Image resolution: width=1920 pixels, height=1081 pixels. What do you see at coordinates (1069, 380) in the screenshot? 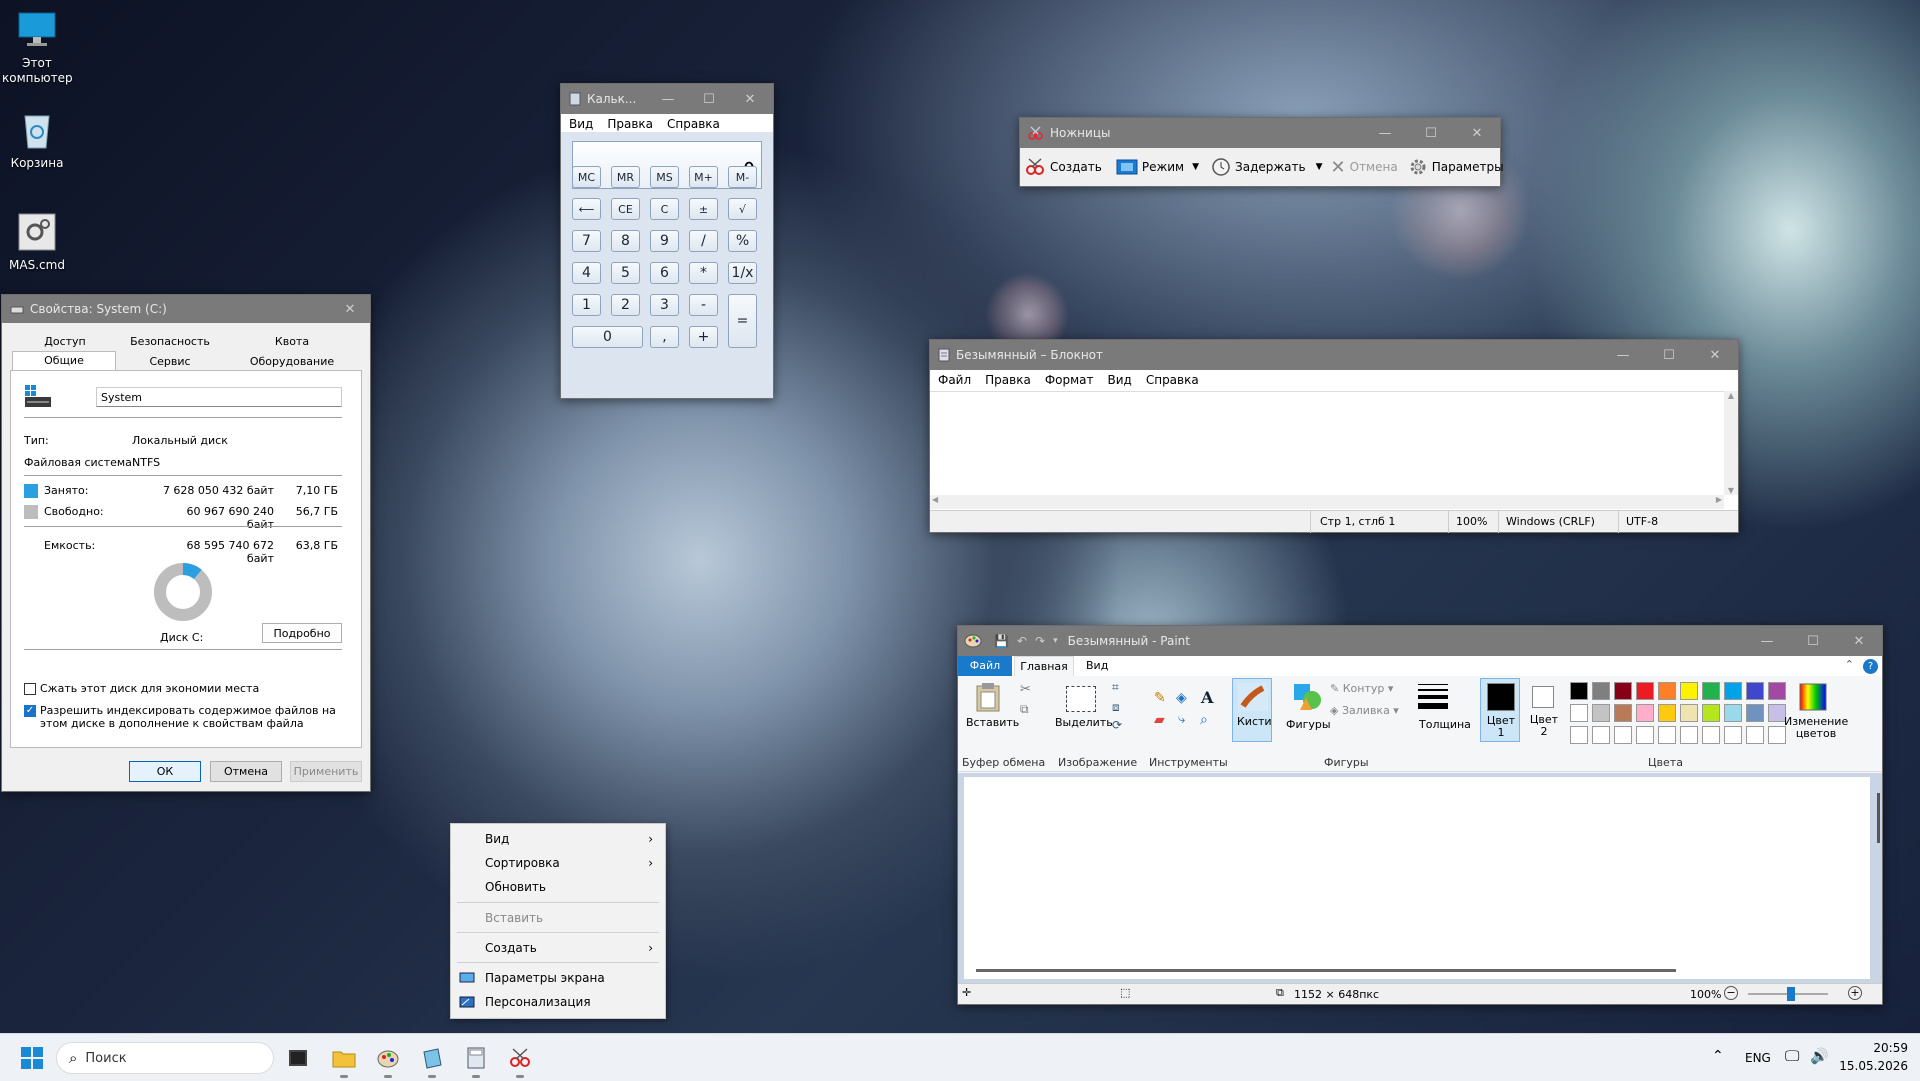
I see `menu-format: Формат` at bounding box center [1069, 380].